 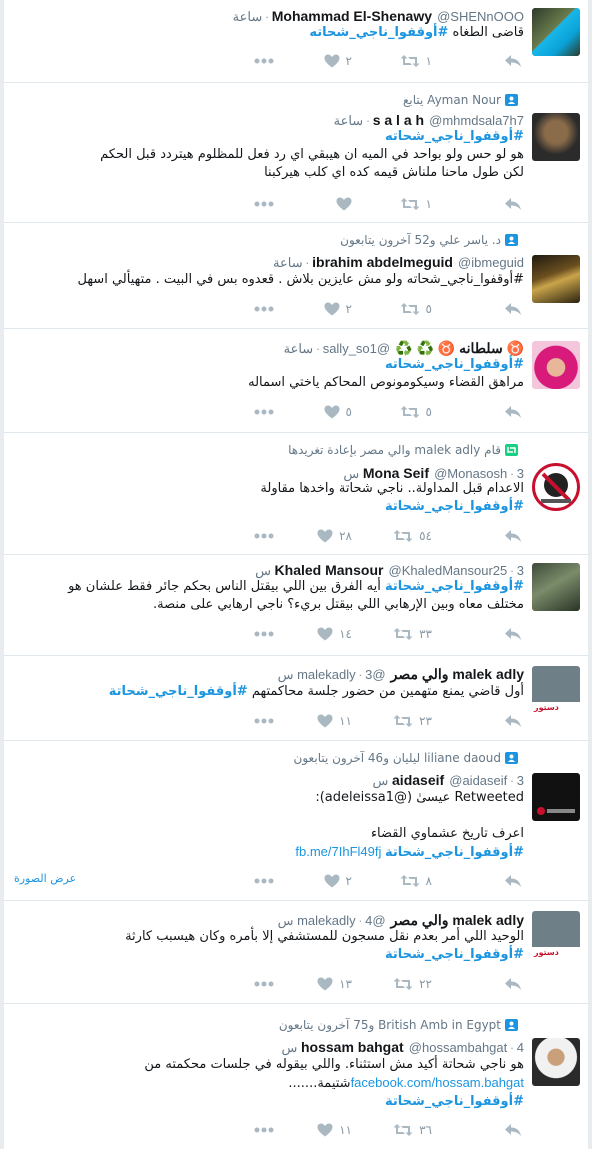 What do you see at coordinates (329, 570) in the screenshot?
I see `author-name: Khaled Mansour` at bounding box center [329, 570].